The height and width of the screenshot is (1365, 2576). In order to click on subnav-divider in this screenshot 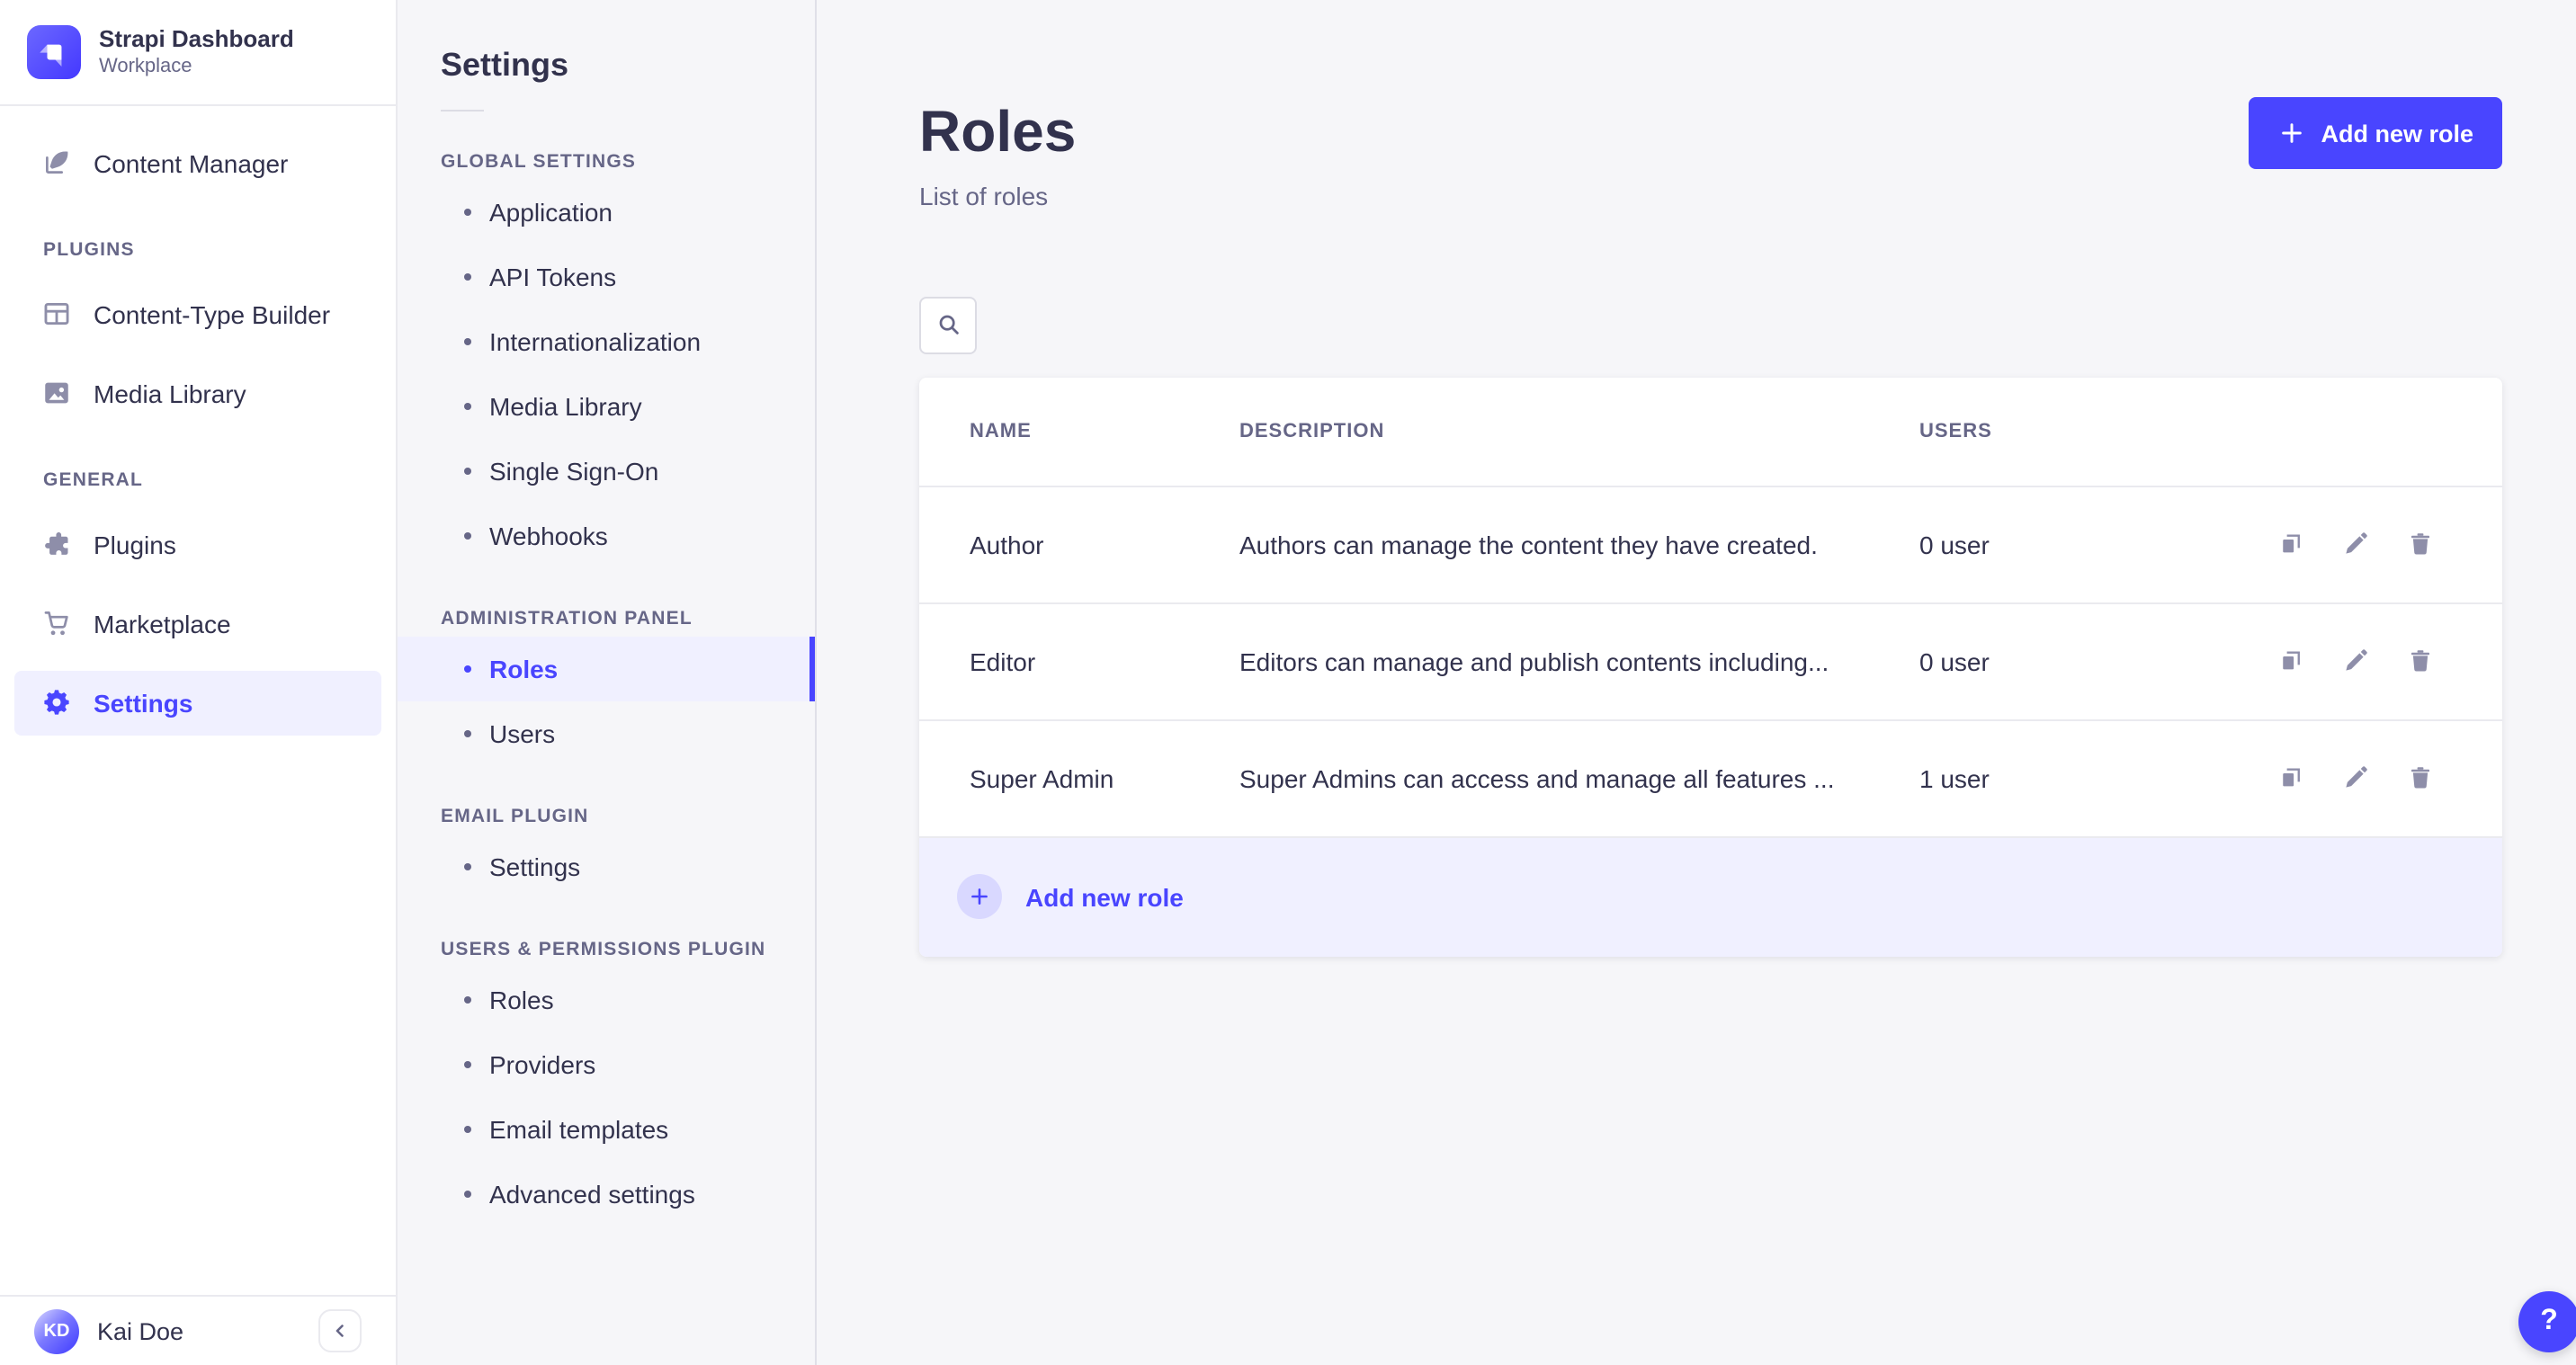, I will do `click(462, 111)`.